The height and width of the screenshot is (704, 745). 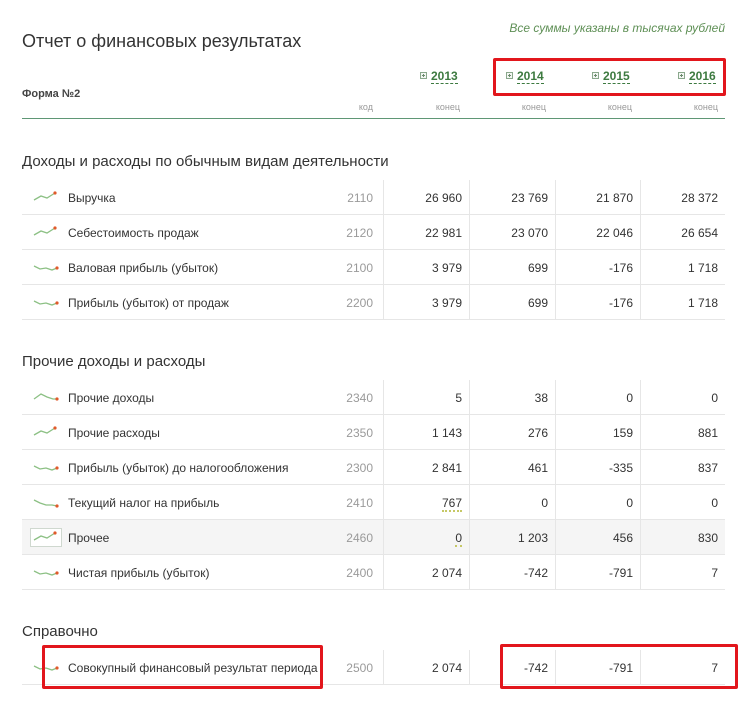 I want to click on value-cell: 456, so click(x=597, y=537).